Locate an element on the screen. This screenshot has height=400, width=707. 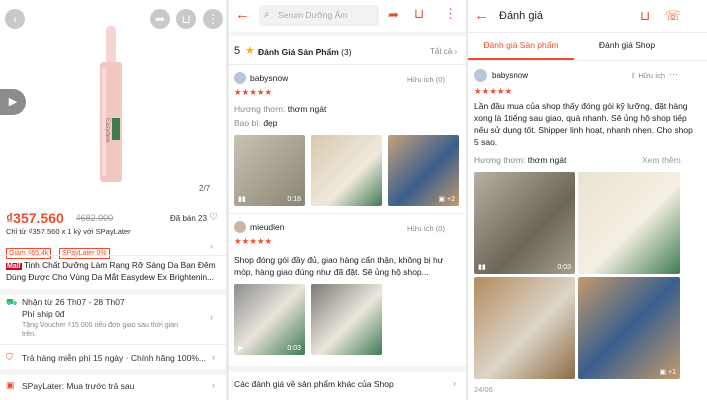
see-all-link: Tất cả › is located at coordinates (443, 51).